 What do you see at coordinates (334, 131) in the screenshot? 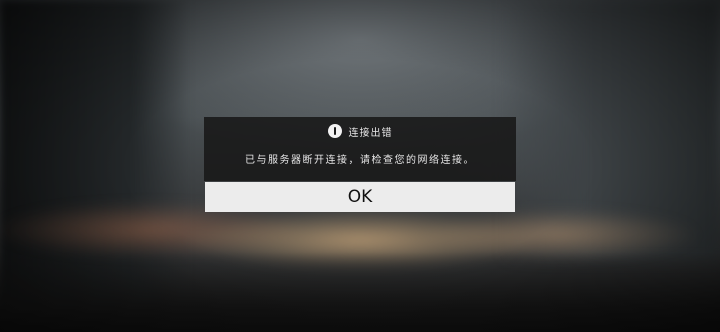
I see `alert-circle-icon` at bounding box center [334, 131].